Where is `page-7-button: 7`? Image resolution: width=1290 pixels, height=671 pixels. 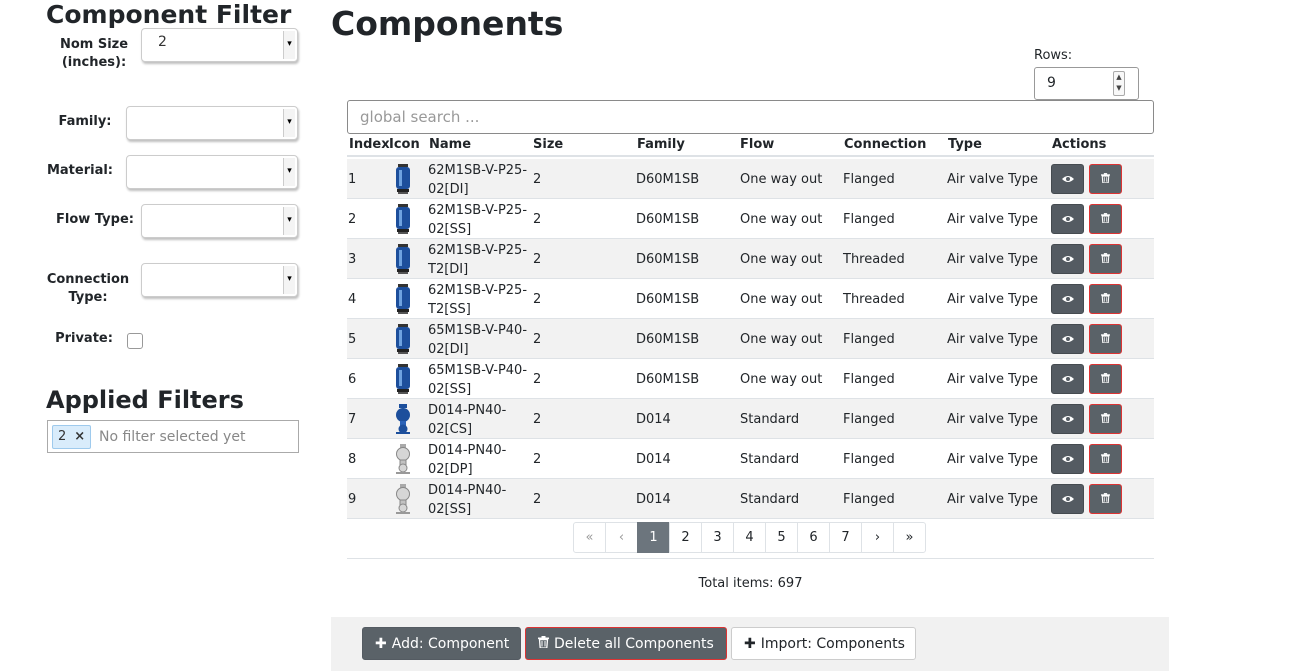 page-7-button: 7 is located at coordinates (845, 537).